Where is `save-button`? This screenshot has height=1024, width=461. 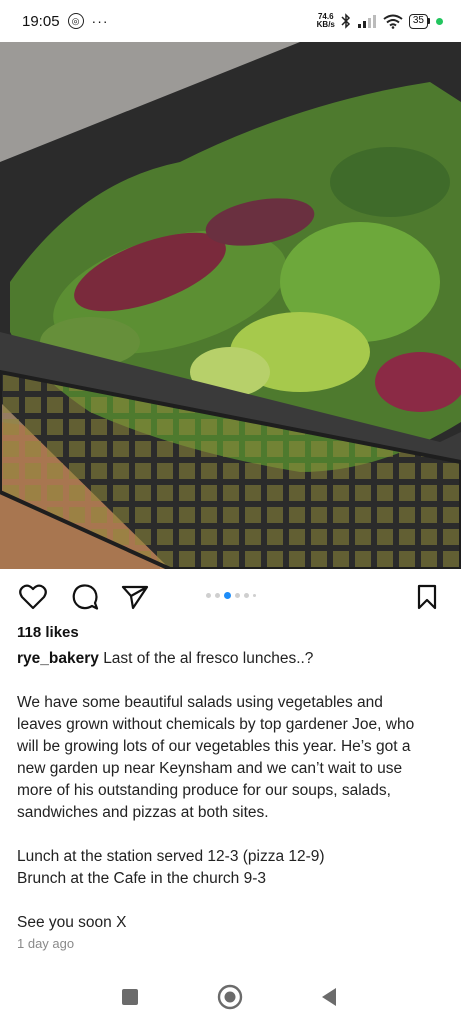 save-button is located at coordinates (427, 597).